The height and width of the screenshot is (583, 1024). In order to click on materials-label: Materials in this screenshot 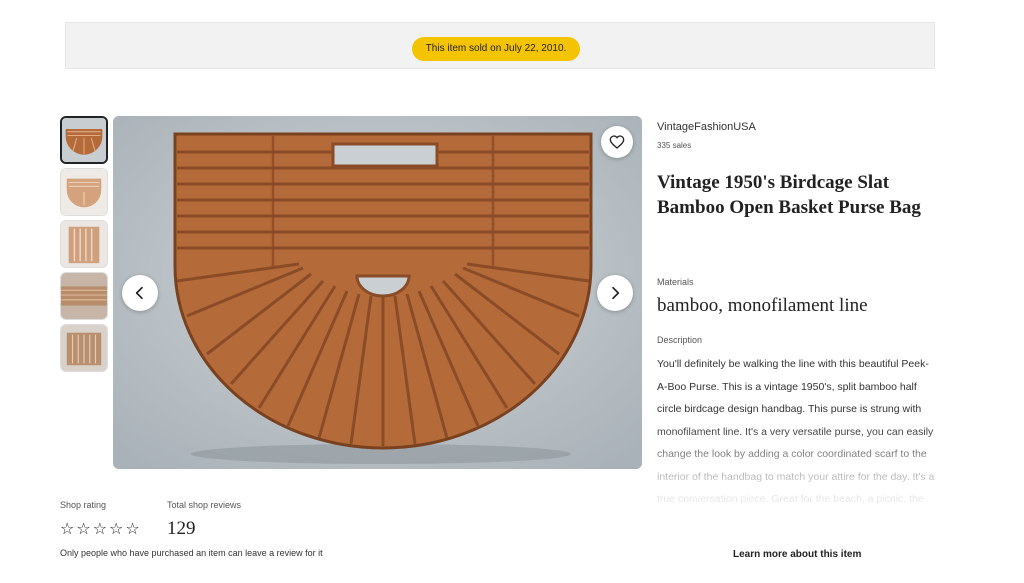, I will do `click(675, 282)`.